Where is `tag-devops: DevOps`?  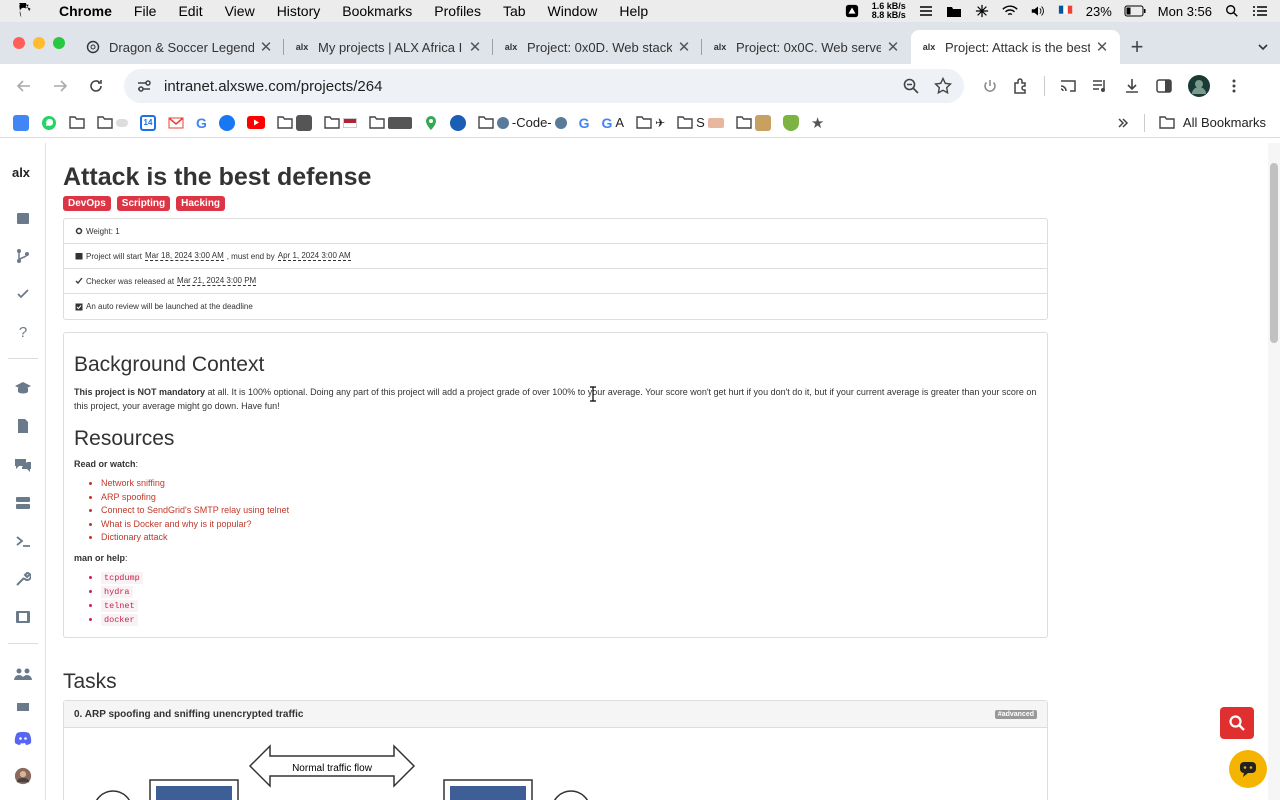 tag-devops: DevOps is located at coordinates (87, 203).